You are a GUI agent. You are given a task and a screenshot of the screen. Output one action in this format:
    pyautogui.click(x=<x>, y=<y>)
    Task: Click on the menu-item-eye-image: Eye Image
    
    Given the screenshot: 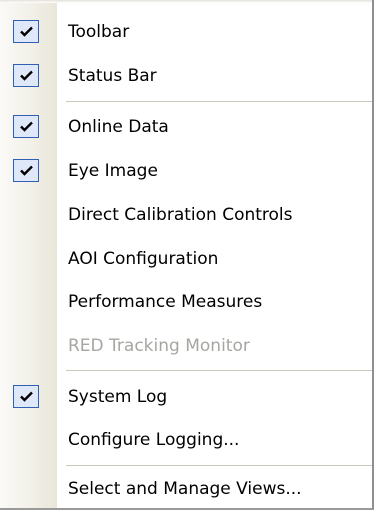 What is the action you would take?
    pyautogui.click(x=186, y=171)
    